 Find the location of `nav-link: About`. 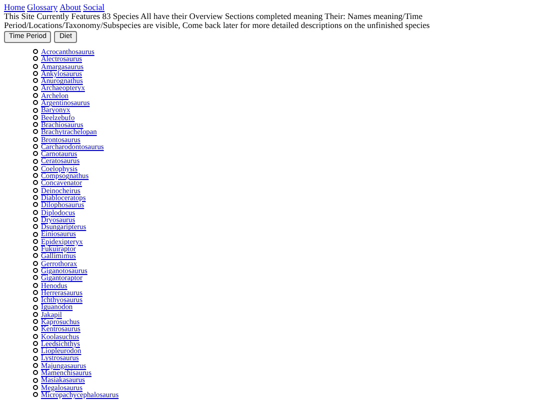

nav-link: About is located at coordinates (71, 7).